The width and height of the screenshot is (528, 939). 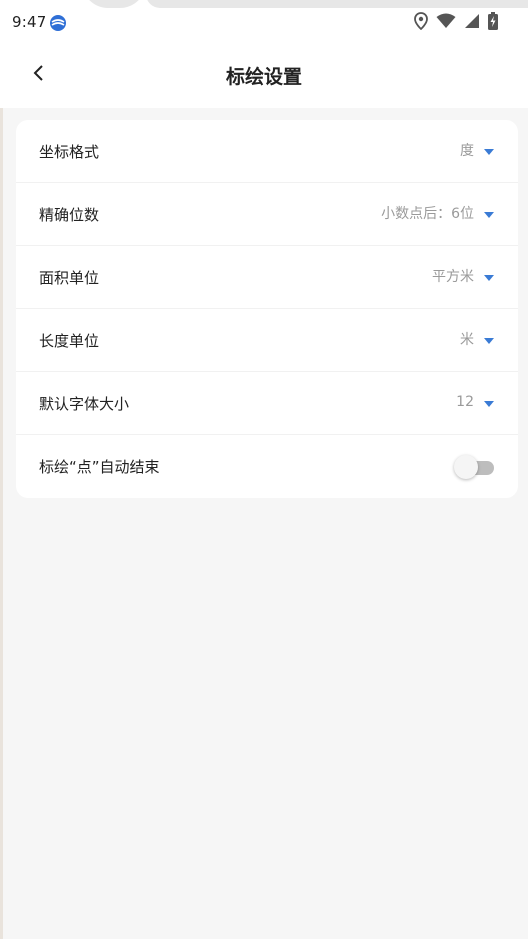 What do you see at coordinates (477, 339) in the screenshot?
I see `setting-dropdown: 米` at bounding box center [477, 339].